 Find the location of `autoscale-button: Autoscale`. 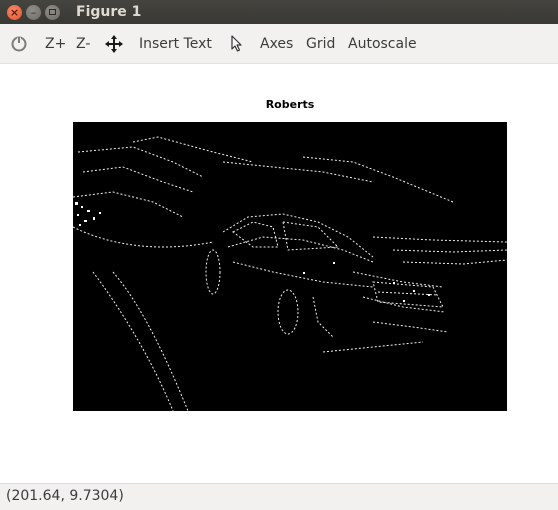

autoscale-button: Autoscale is located at coordinates (382, 44).